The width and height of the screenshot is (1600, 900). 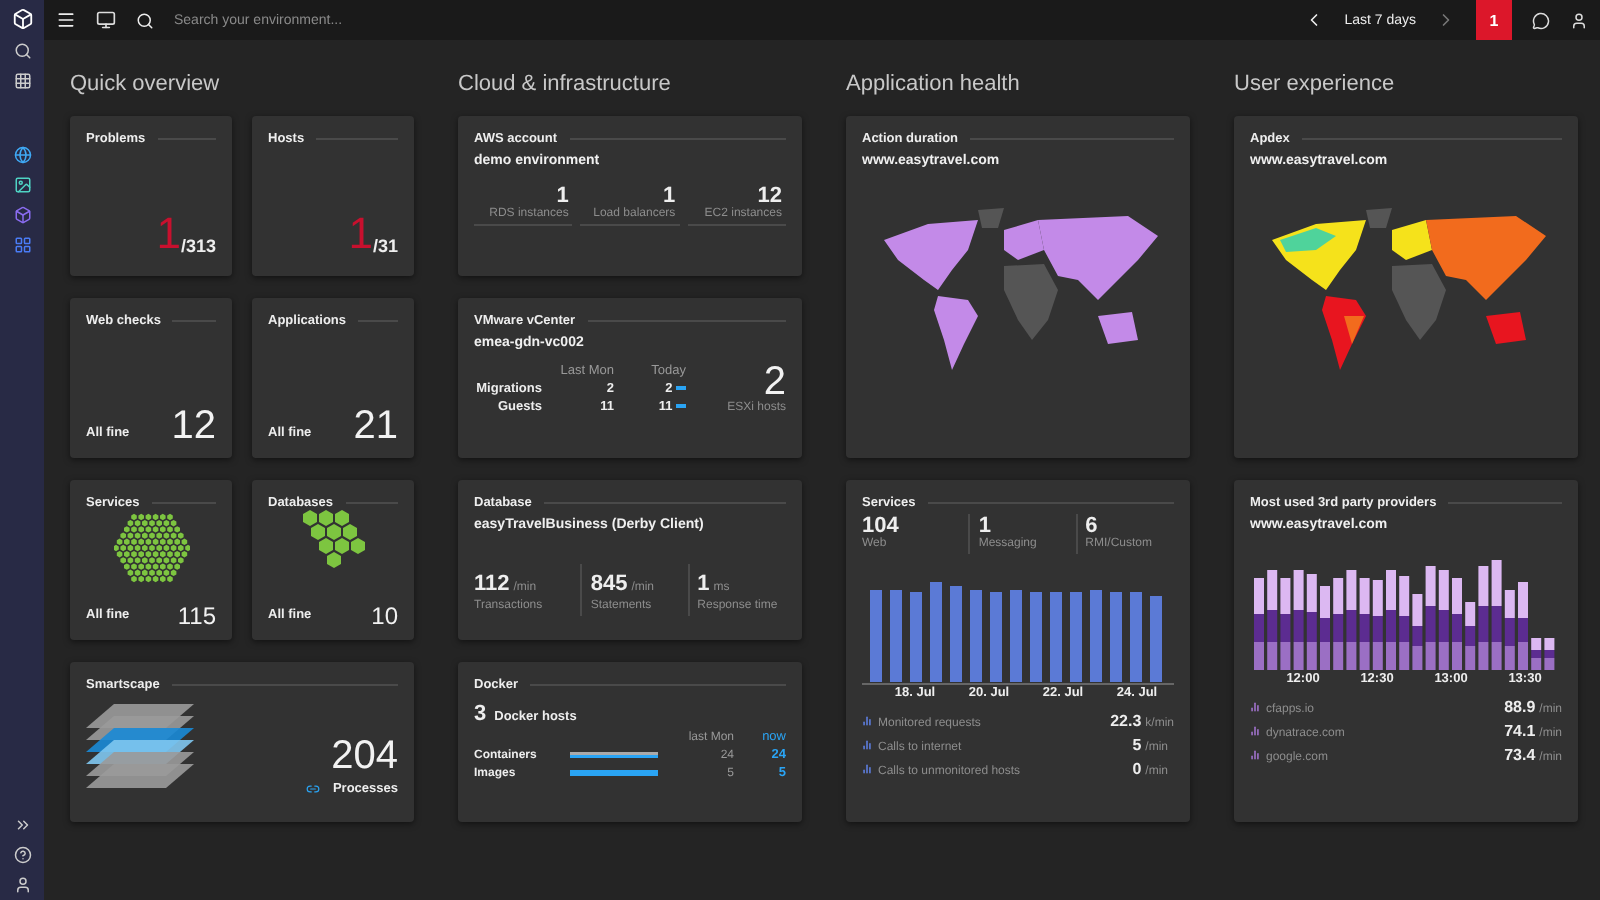 What do you see at coordinates (480, 714) in the screenshot?
I see `host-count: 3` at bounding box center [480, 714].